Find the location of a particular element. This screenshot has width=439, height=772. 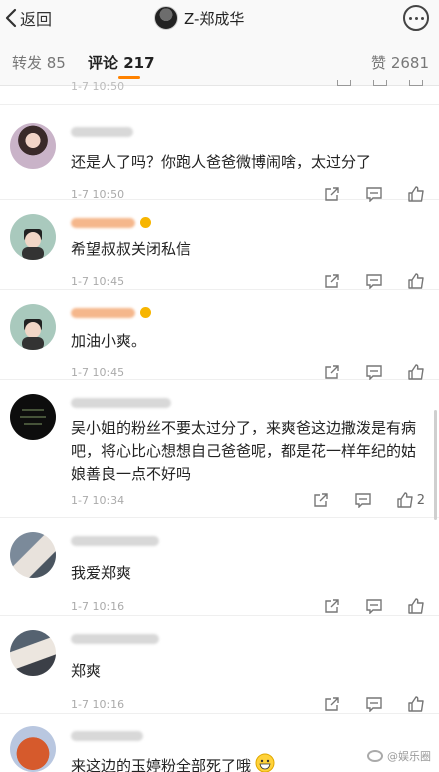

comment-actions: 2 is located at coordinates (356, 500).